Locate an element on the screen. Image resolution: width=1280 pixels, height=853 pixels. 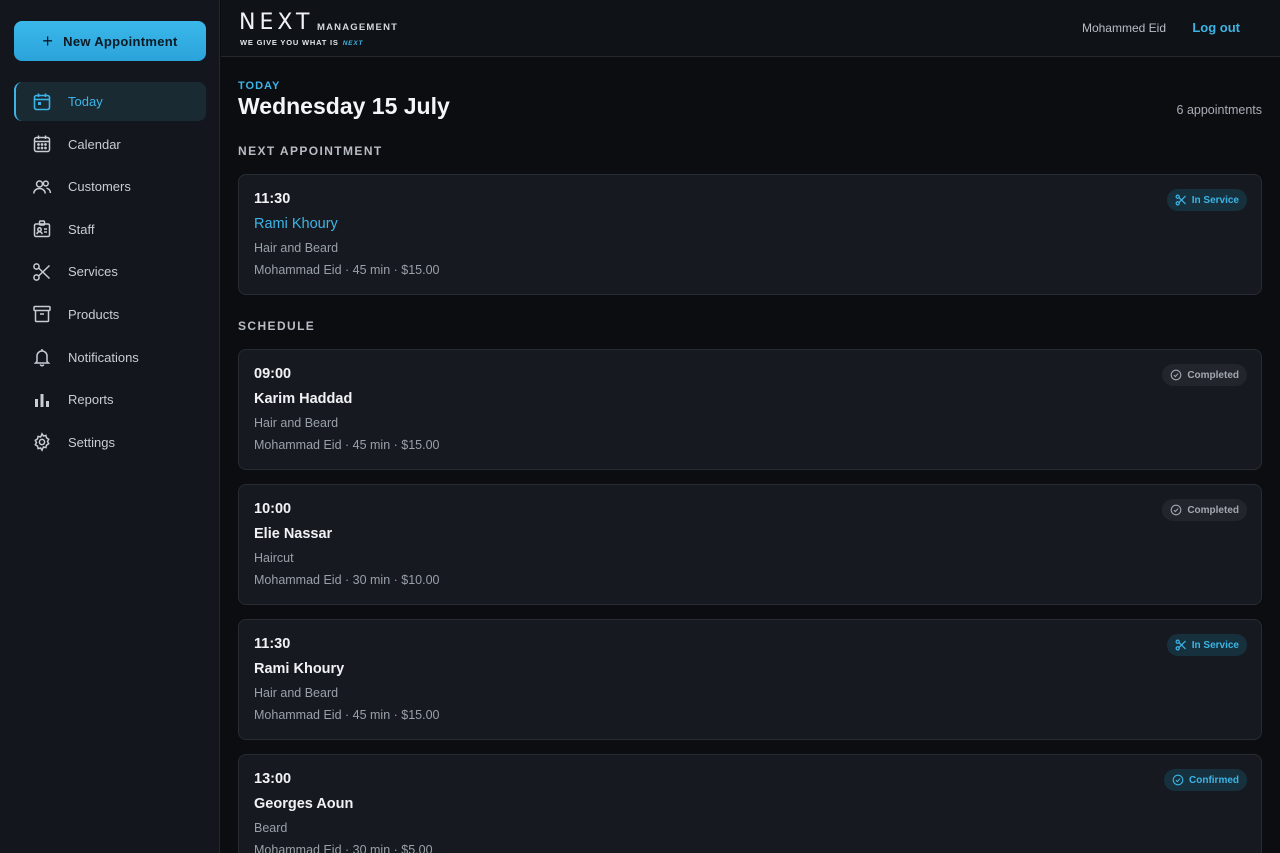
customer-name-link: Rami Khoury is located at coordinates (296, 224).